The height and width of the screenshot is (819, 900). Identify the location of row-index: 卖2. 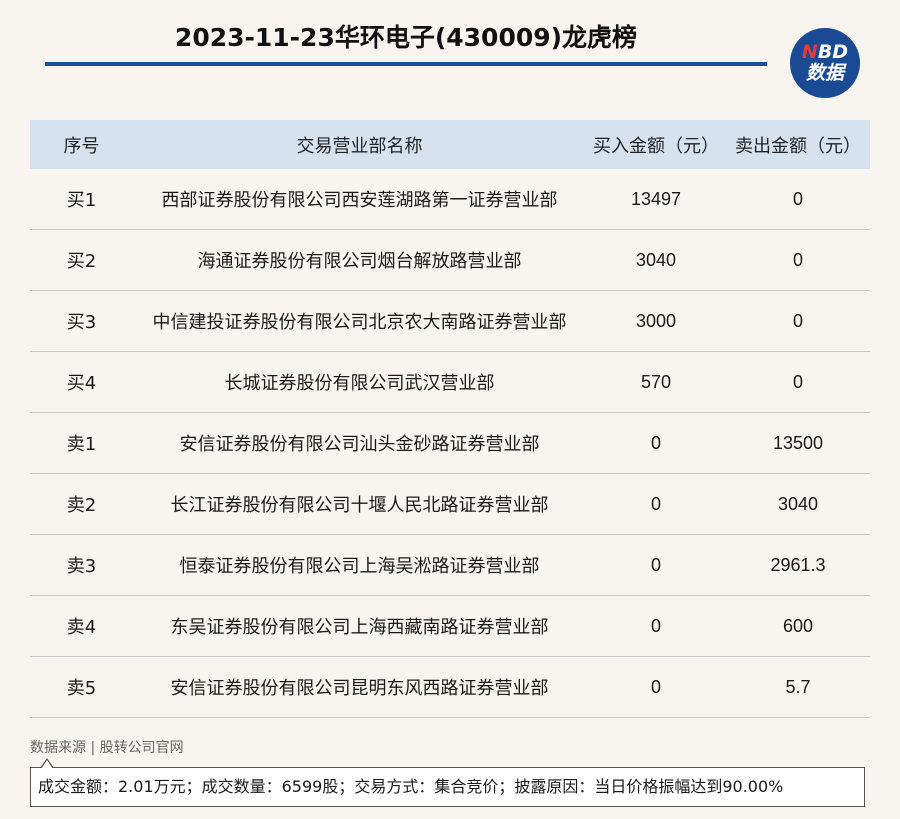
(81, 504).